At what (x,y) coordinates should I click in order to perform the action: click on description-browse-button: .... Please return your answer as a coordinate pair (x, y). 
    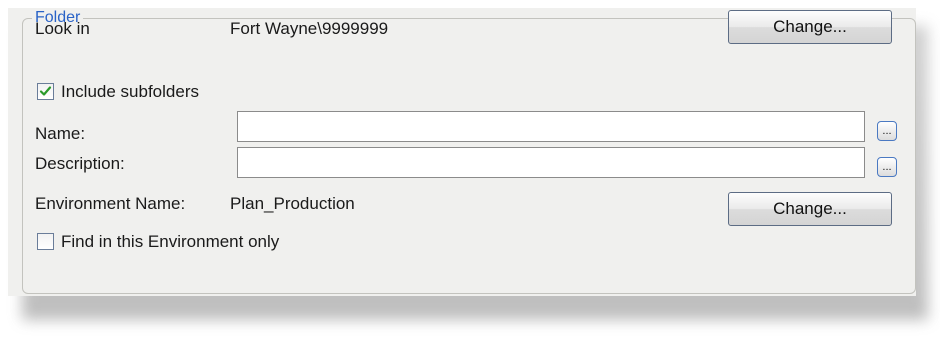
    Looking at the image, I should click on (887, 167).